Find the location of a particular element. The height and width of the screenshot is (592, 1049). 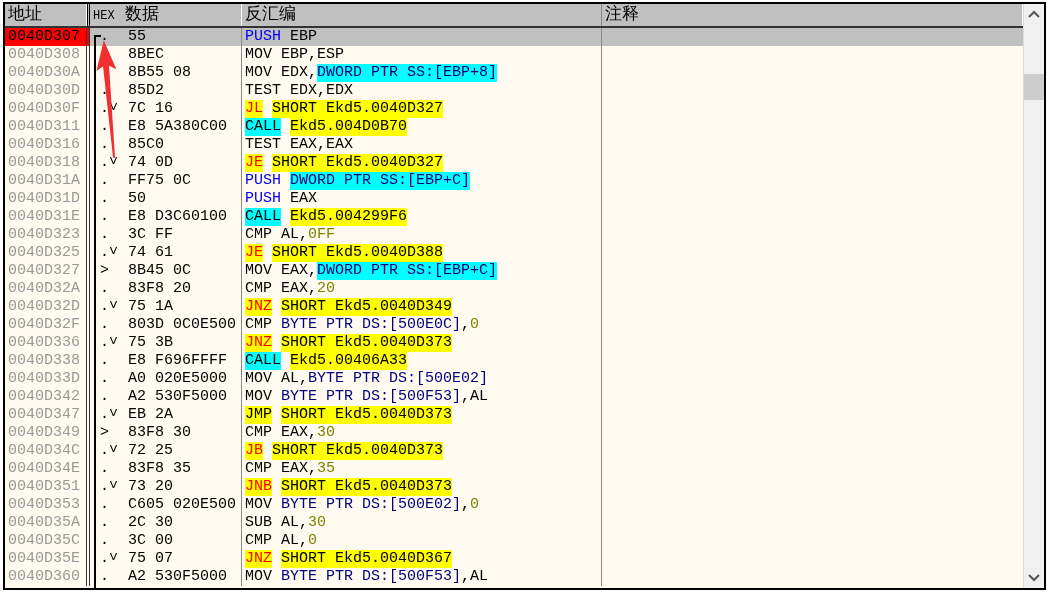

hex-bytes: A2 530F5000 is located at coordinates (178, 397).